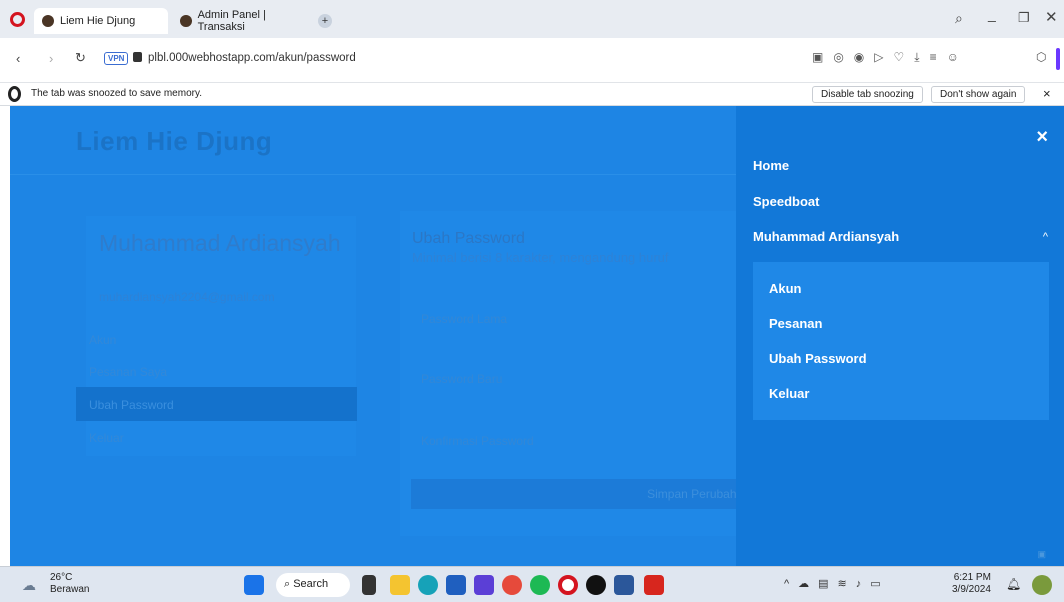  Describe the element at coordinates (1013, 584) in the screenshot. I see `notification-bell-icon: 🔔︎` at that location.